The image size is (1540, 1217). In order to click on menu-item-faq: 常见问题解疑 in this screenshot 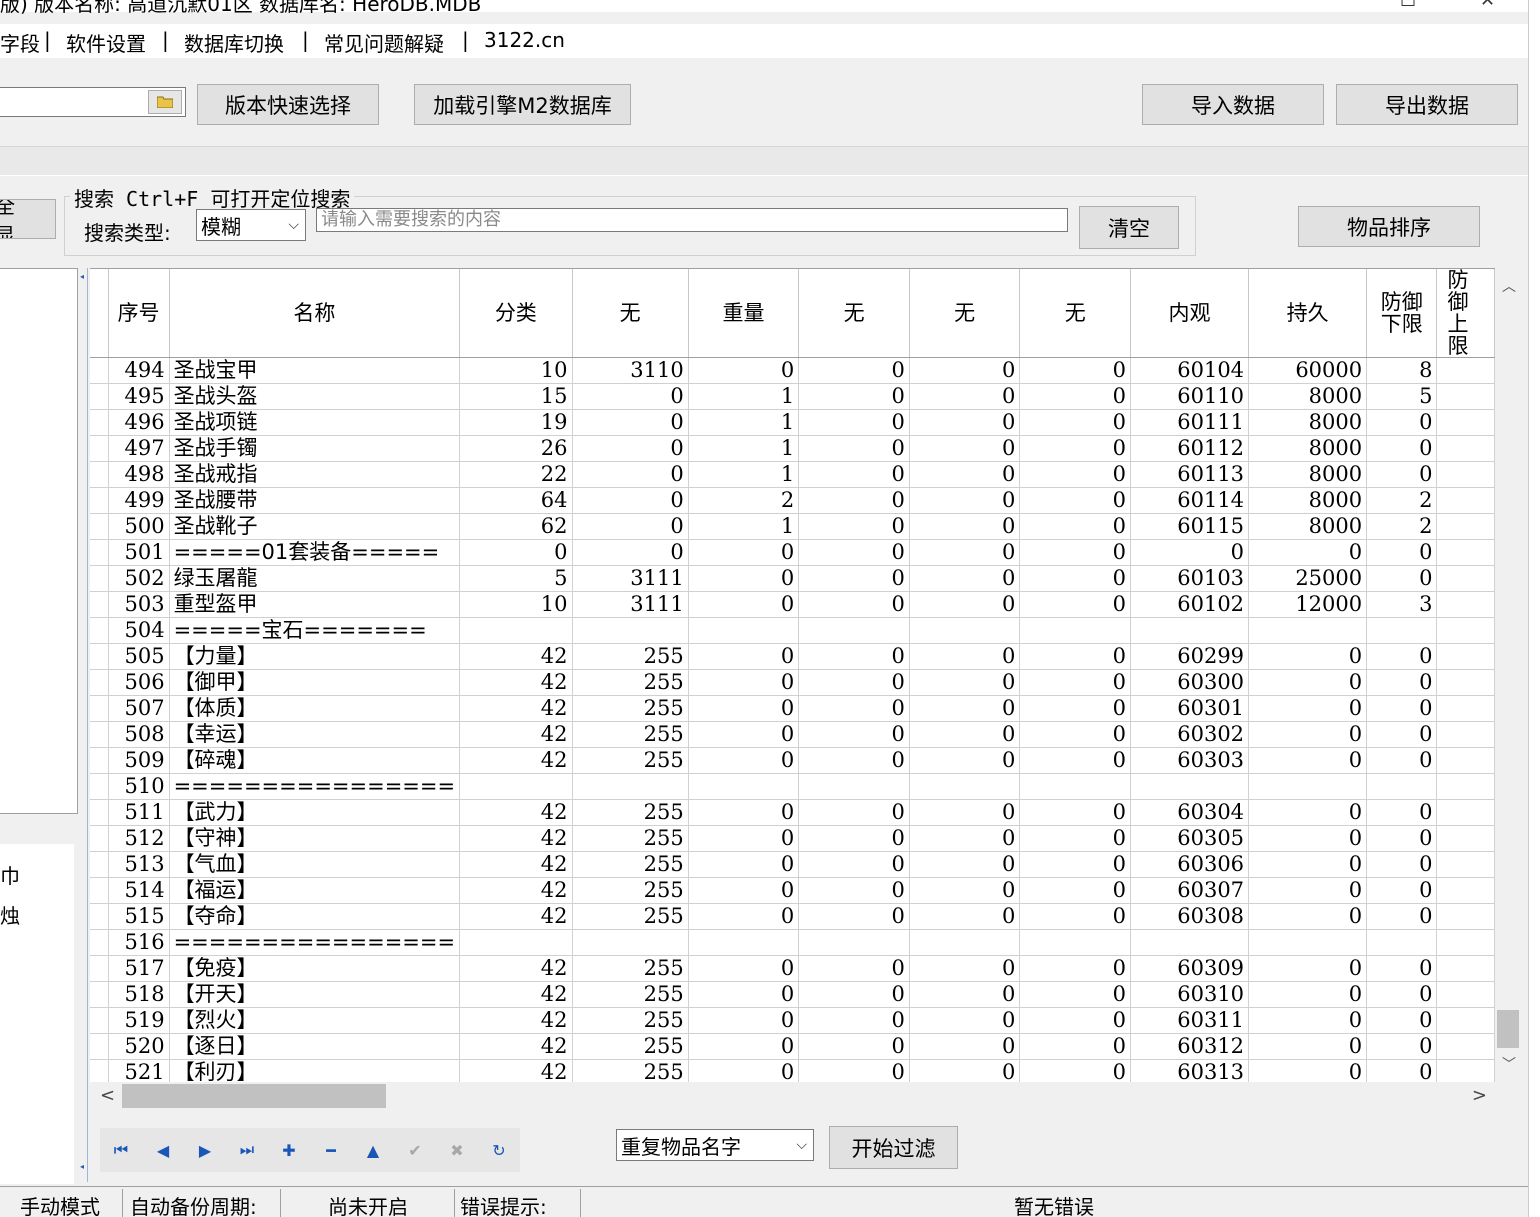, I will do `click(384, 42)`.